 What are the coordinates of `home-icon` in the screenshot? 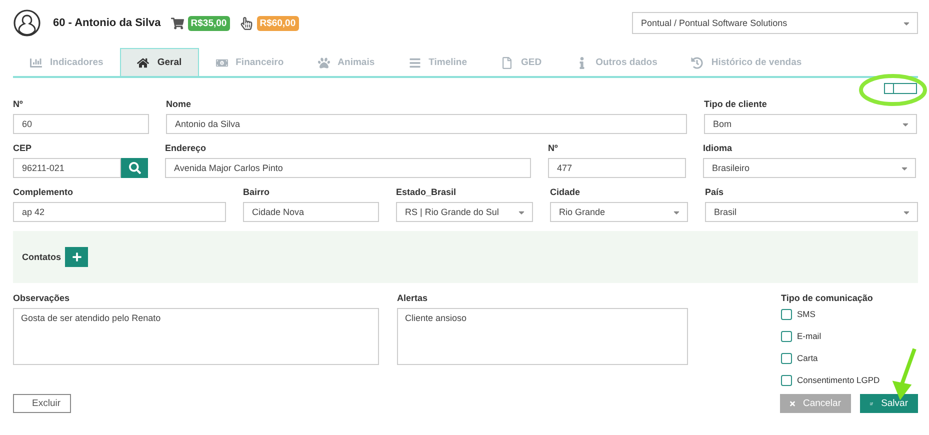 It's located at (143, 62).